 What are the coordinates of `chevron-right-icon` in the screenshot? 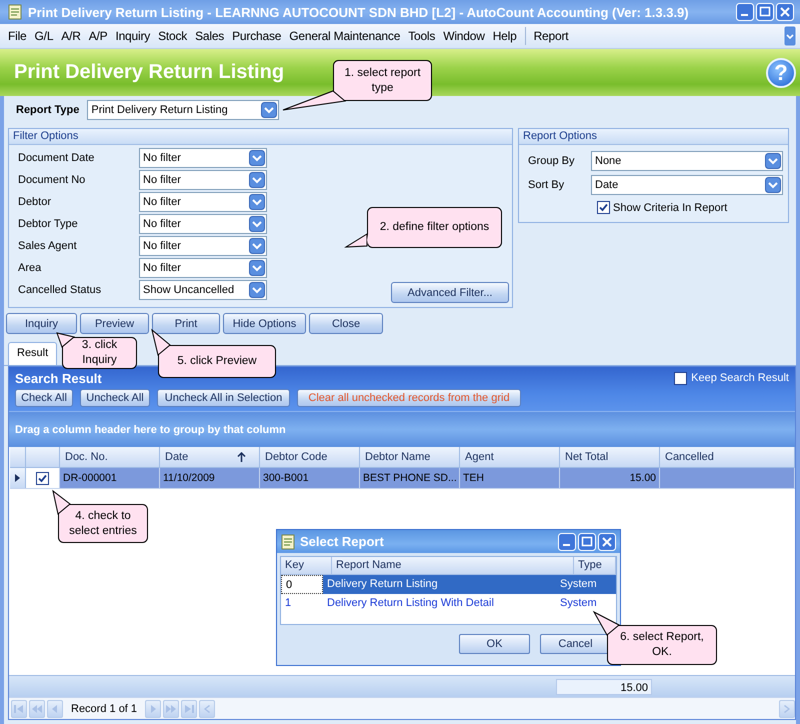 It's located at (787, 708).